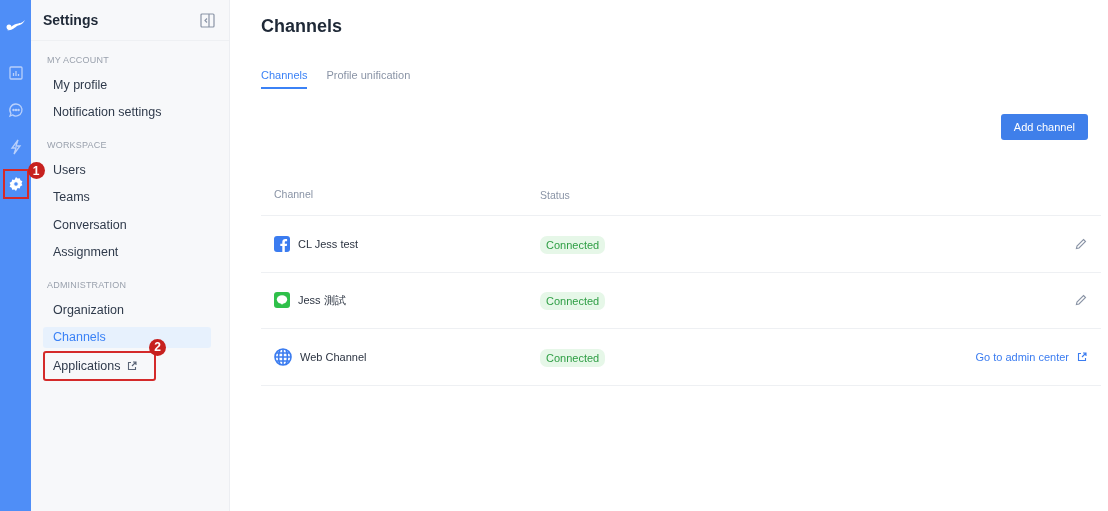 The image size is (1108, 511). What do you see at coordinates (282, 243) in the screenshot?
I see `facebook-icon` at bounding box center [282, 243].